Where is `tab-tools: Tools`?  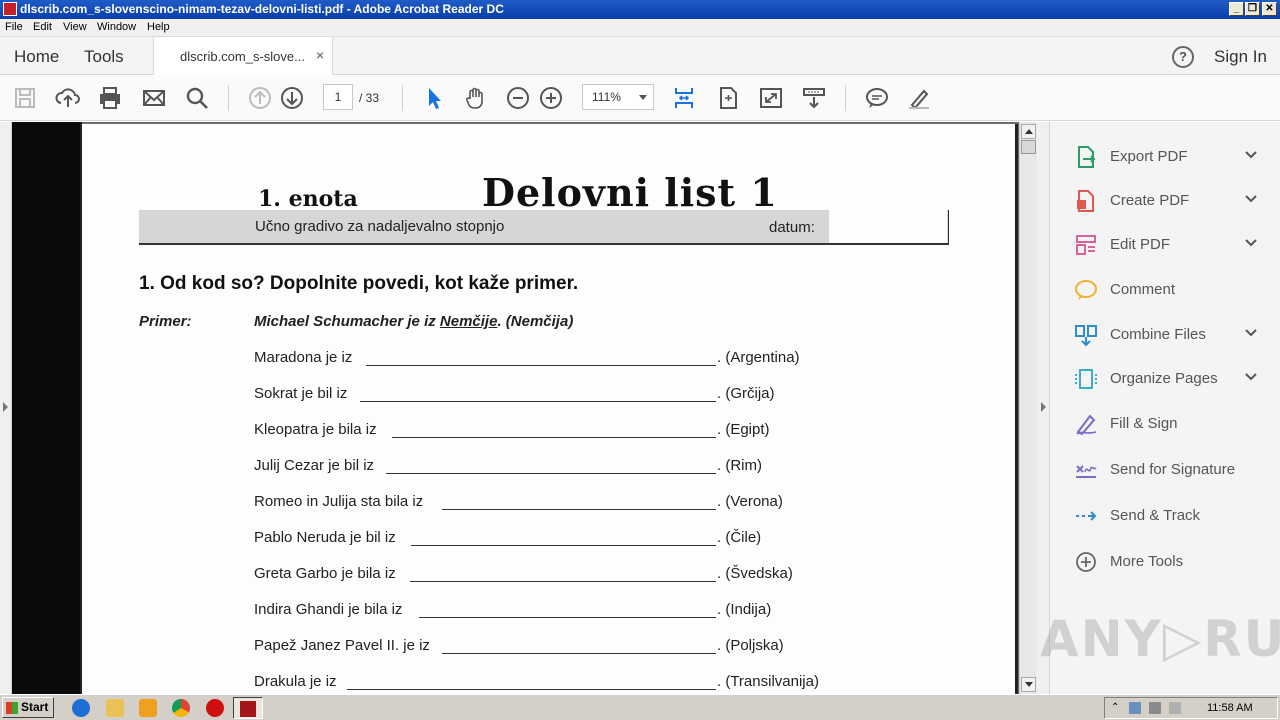
tab-tools: Tools is located at coordinates (104, 57).